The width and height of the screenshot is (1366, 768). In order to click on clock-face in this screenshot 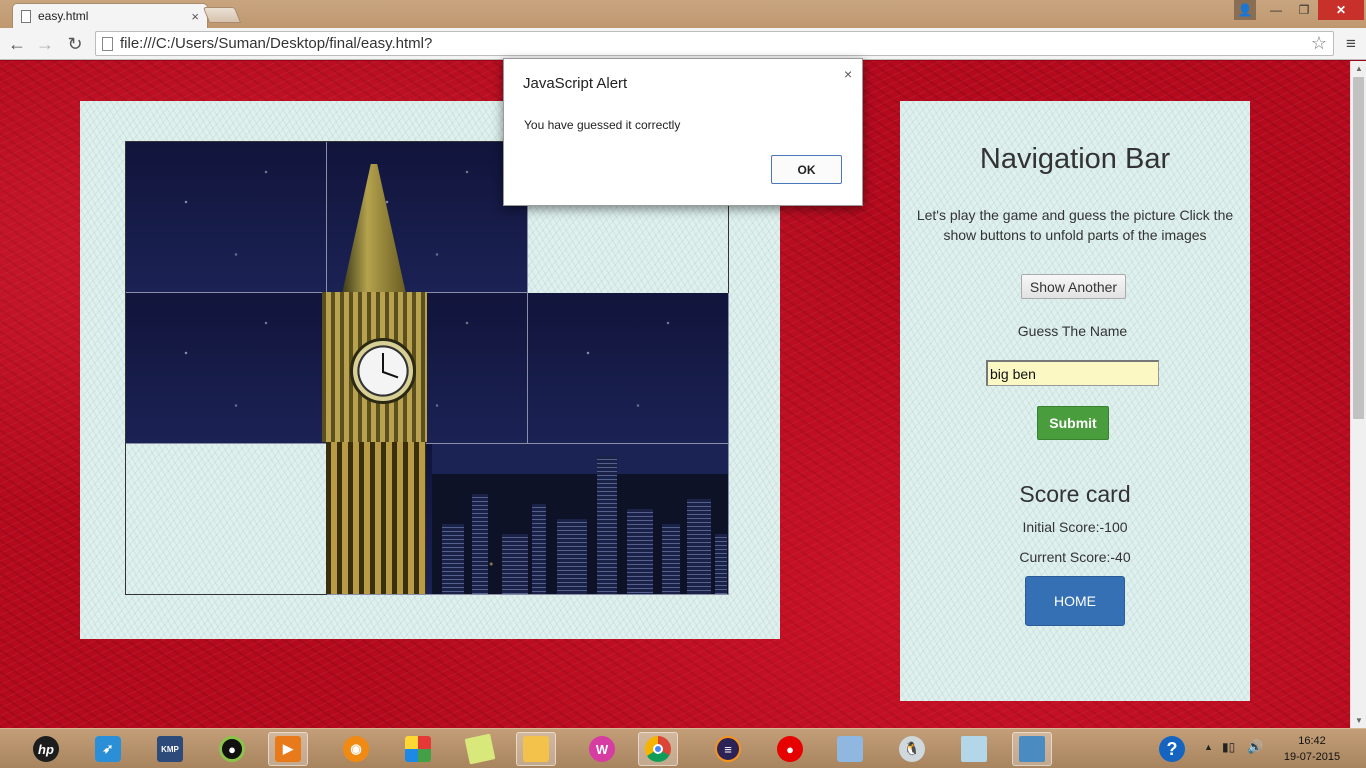, I will do `click(383, 371)`.